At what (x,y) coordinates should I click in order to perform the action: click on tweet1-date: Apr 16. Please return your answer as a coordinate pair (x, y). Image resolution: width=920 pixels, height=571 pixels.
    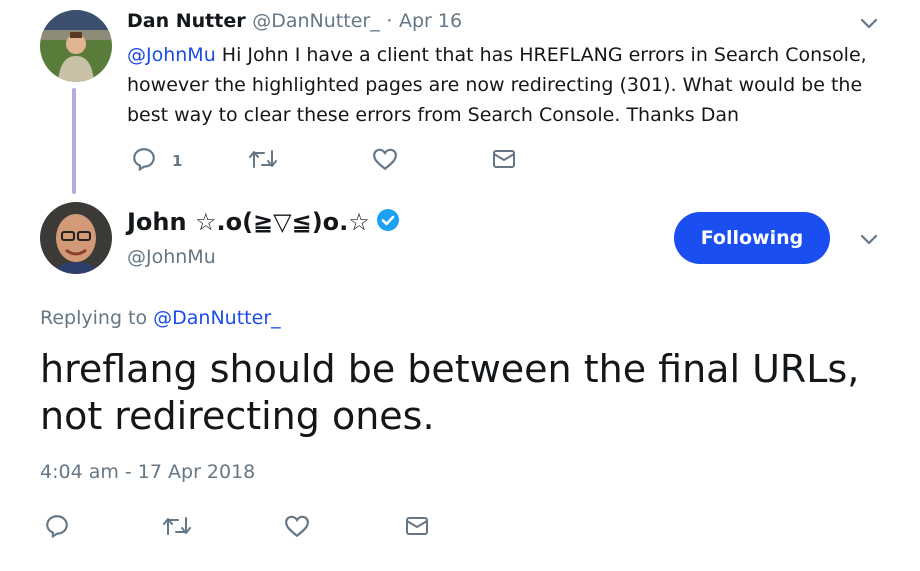
    Looking at the image, I should click on (430, 21).